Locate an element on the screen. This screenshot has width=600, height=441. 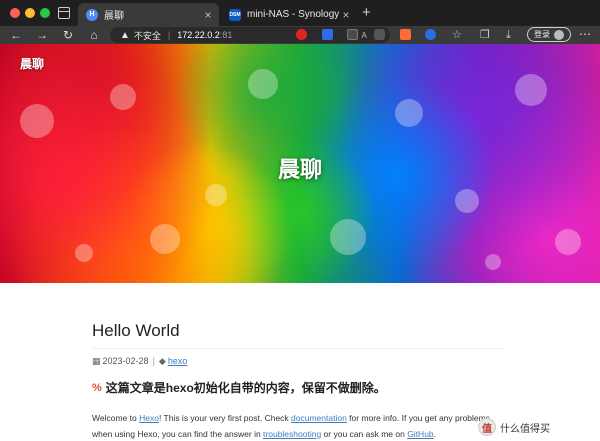
extension-1-icon is located at coordinates (301, 34).